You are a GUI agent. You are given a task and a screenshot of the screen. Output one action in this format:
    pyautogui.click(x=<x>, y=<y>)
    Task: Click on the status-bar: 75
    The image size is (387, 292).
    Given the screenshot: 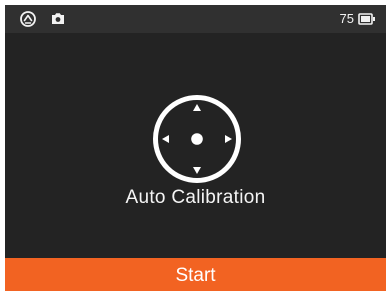 What is the action you would take?
    pyautogui.click(x=195, y=19)
    